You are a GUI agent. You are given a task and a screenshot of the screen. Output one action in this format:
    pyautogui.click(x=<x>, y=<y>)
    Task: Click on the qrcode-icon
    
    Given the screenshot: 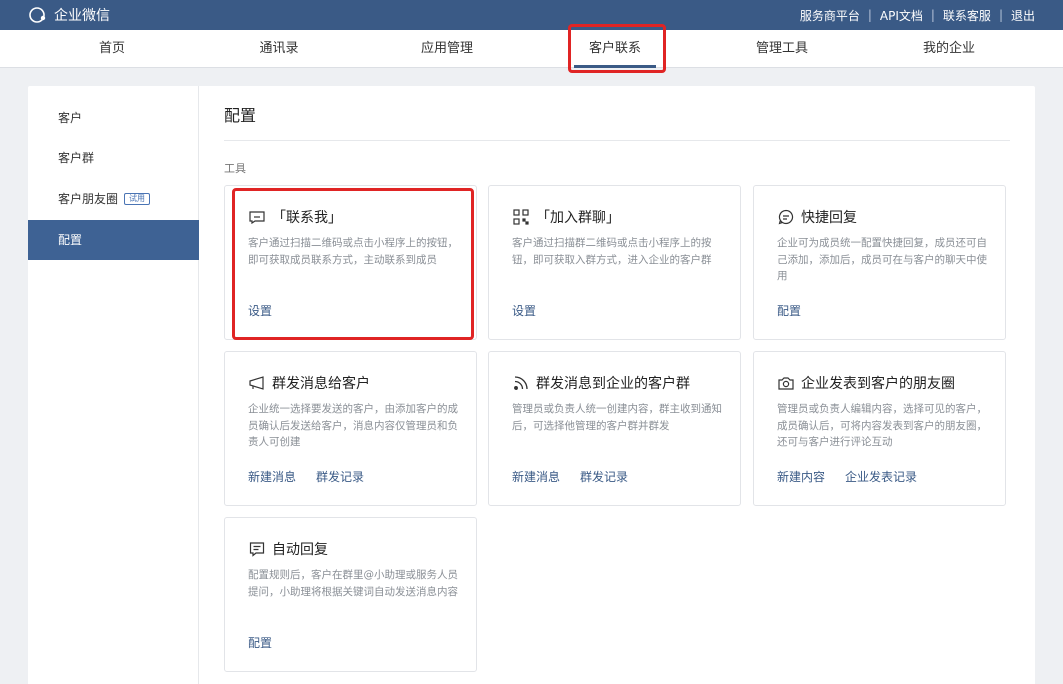 What is the action you would take?
    pyautogui.click(x=521, y=217)
    